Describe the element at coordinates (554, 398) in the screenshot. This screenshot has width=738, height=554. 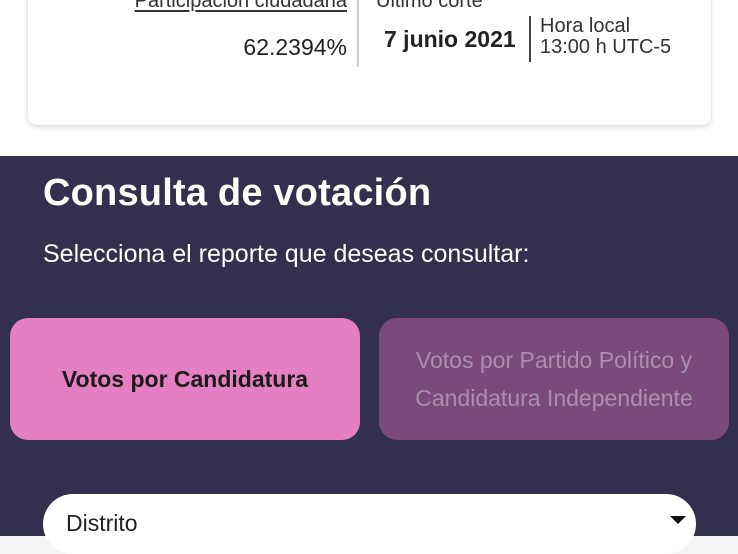
I see `votos-partido-line2: Candidatura Independiente` at that location.